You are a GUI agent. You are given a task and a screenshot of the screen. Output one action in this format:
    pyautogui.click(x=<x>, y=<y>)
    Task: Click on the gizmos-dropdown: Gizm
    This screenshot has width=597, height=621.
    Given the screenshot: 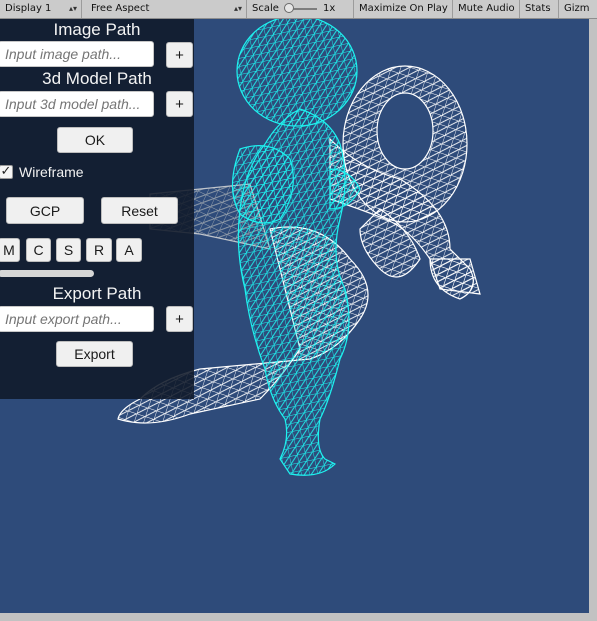 What is the action you would take?
    pyautogui.click(x=578, y=9)
    